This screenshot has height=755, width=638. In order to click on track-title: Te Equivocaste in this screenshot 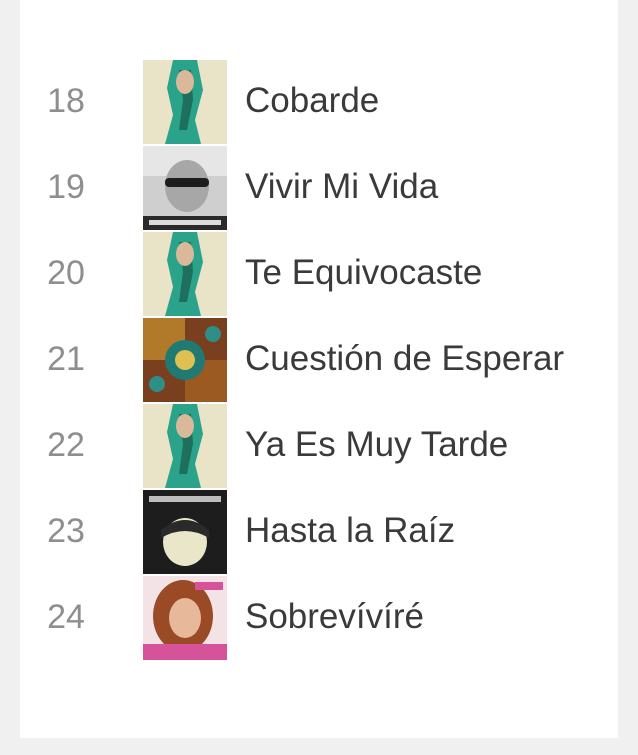, I will do `click(364, 272)`.